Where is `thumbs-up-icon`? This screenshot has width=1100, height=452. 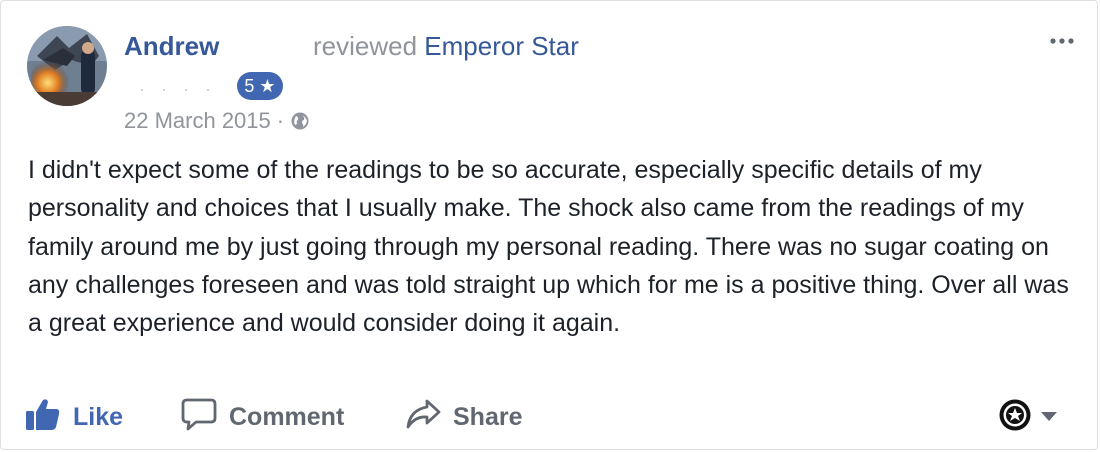
thumbs-up-icon is located at coordinates (43, 417).